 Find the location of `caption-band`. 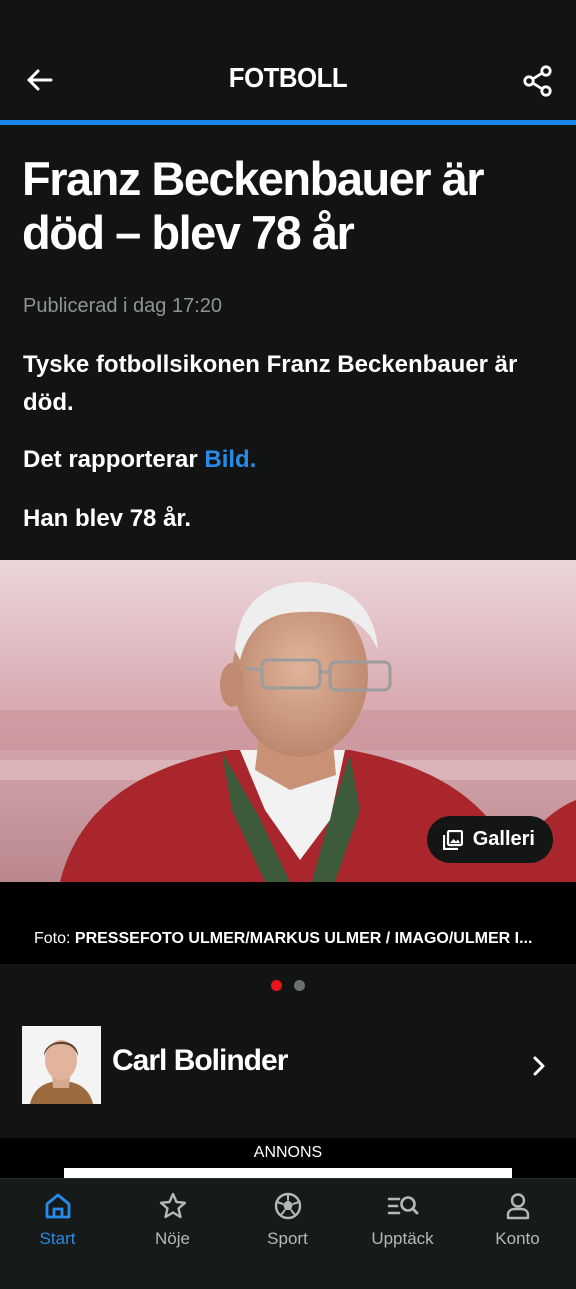

caption-band is located at coordinates (288, 923).